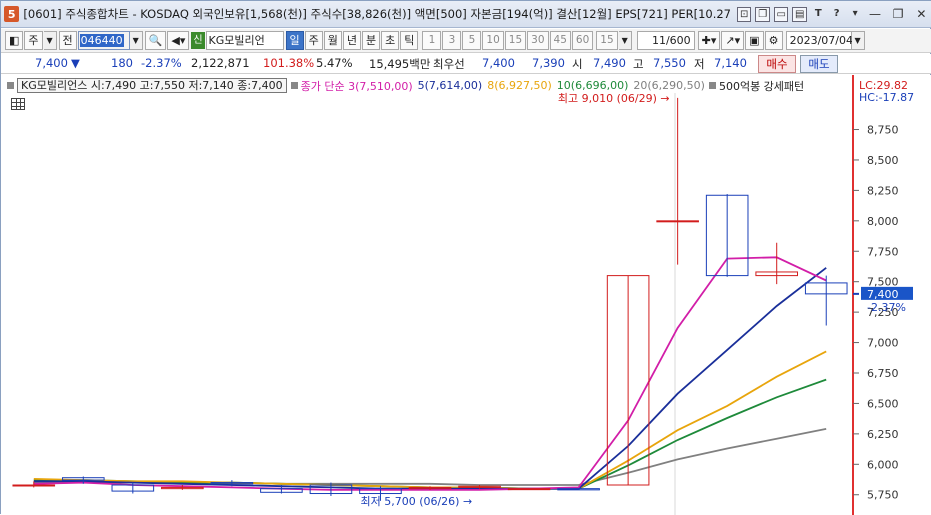  Describe the element at coordinates (432, 40) in the screenshot. I see `interval-1: 1` at that location.